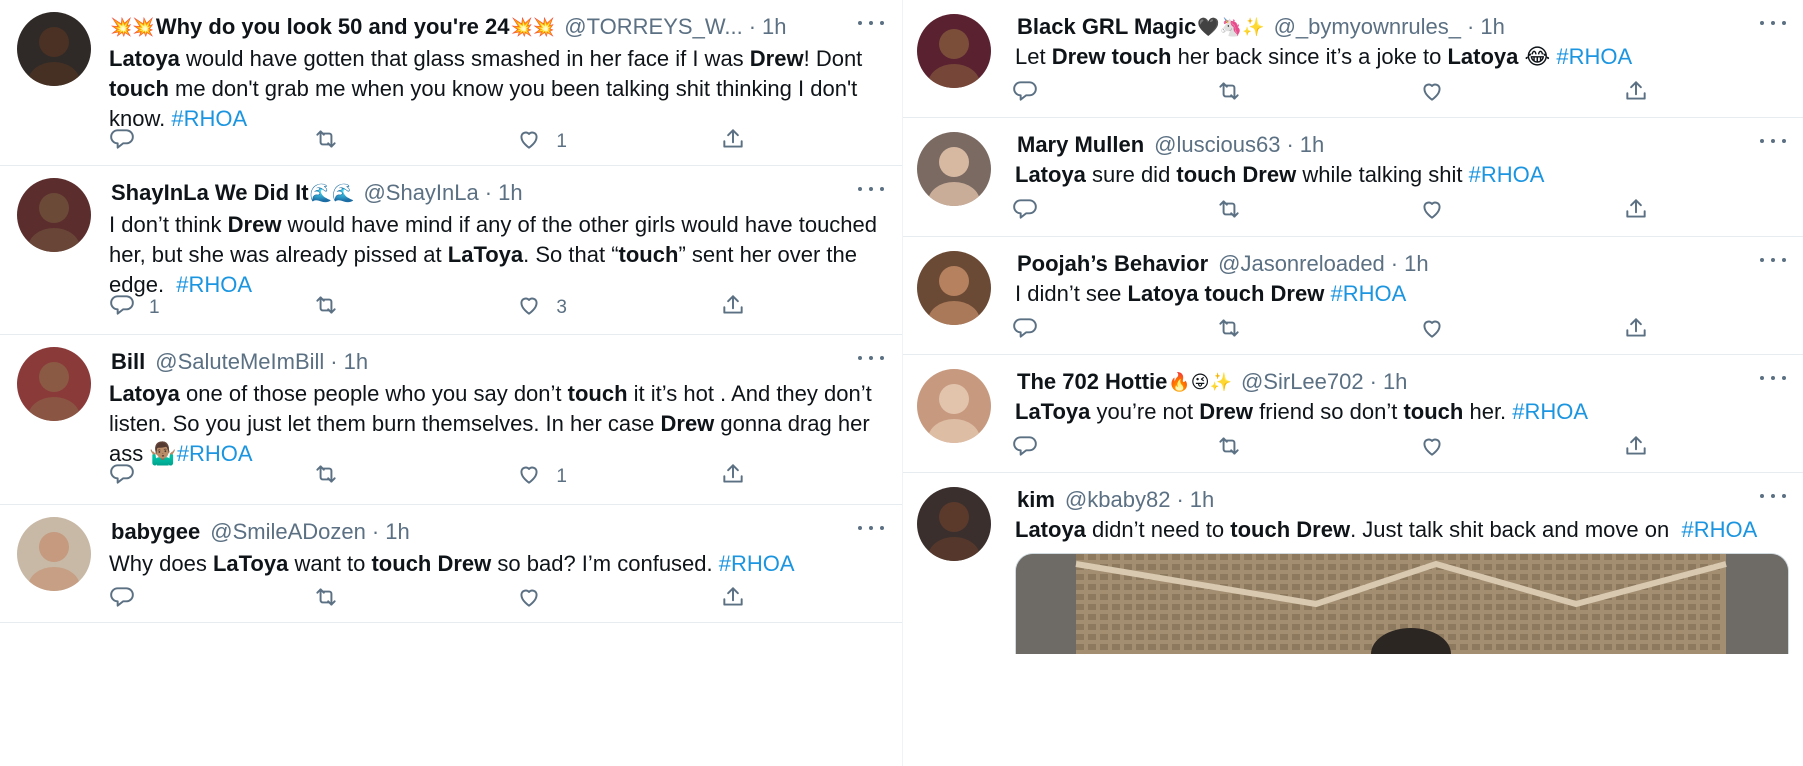 This screenshot has height=766, width=1803. What do you see at coordinates (1118, 500) in the screenshot?
I see `user-handle: @kbaby82` at bounding box center [1118, 500].